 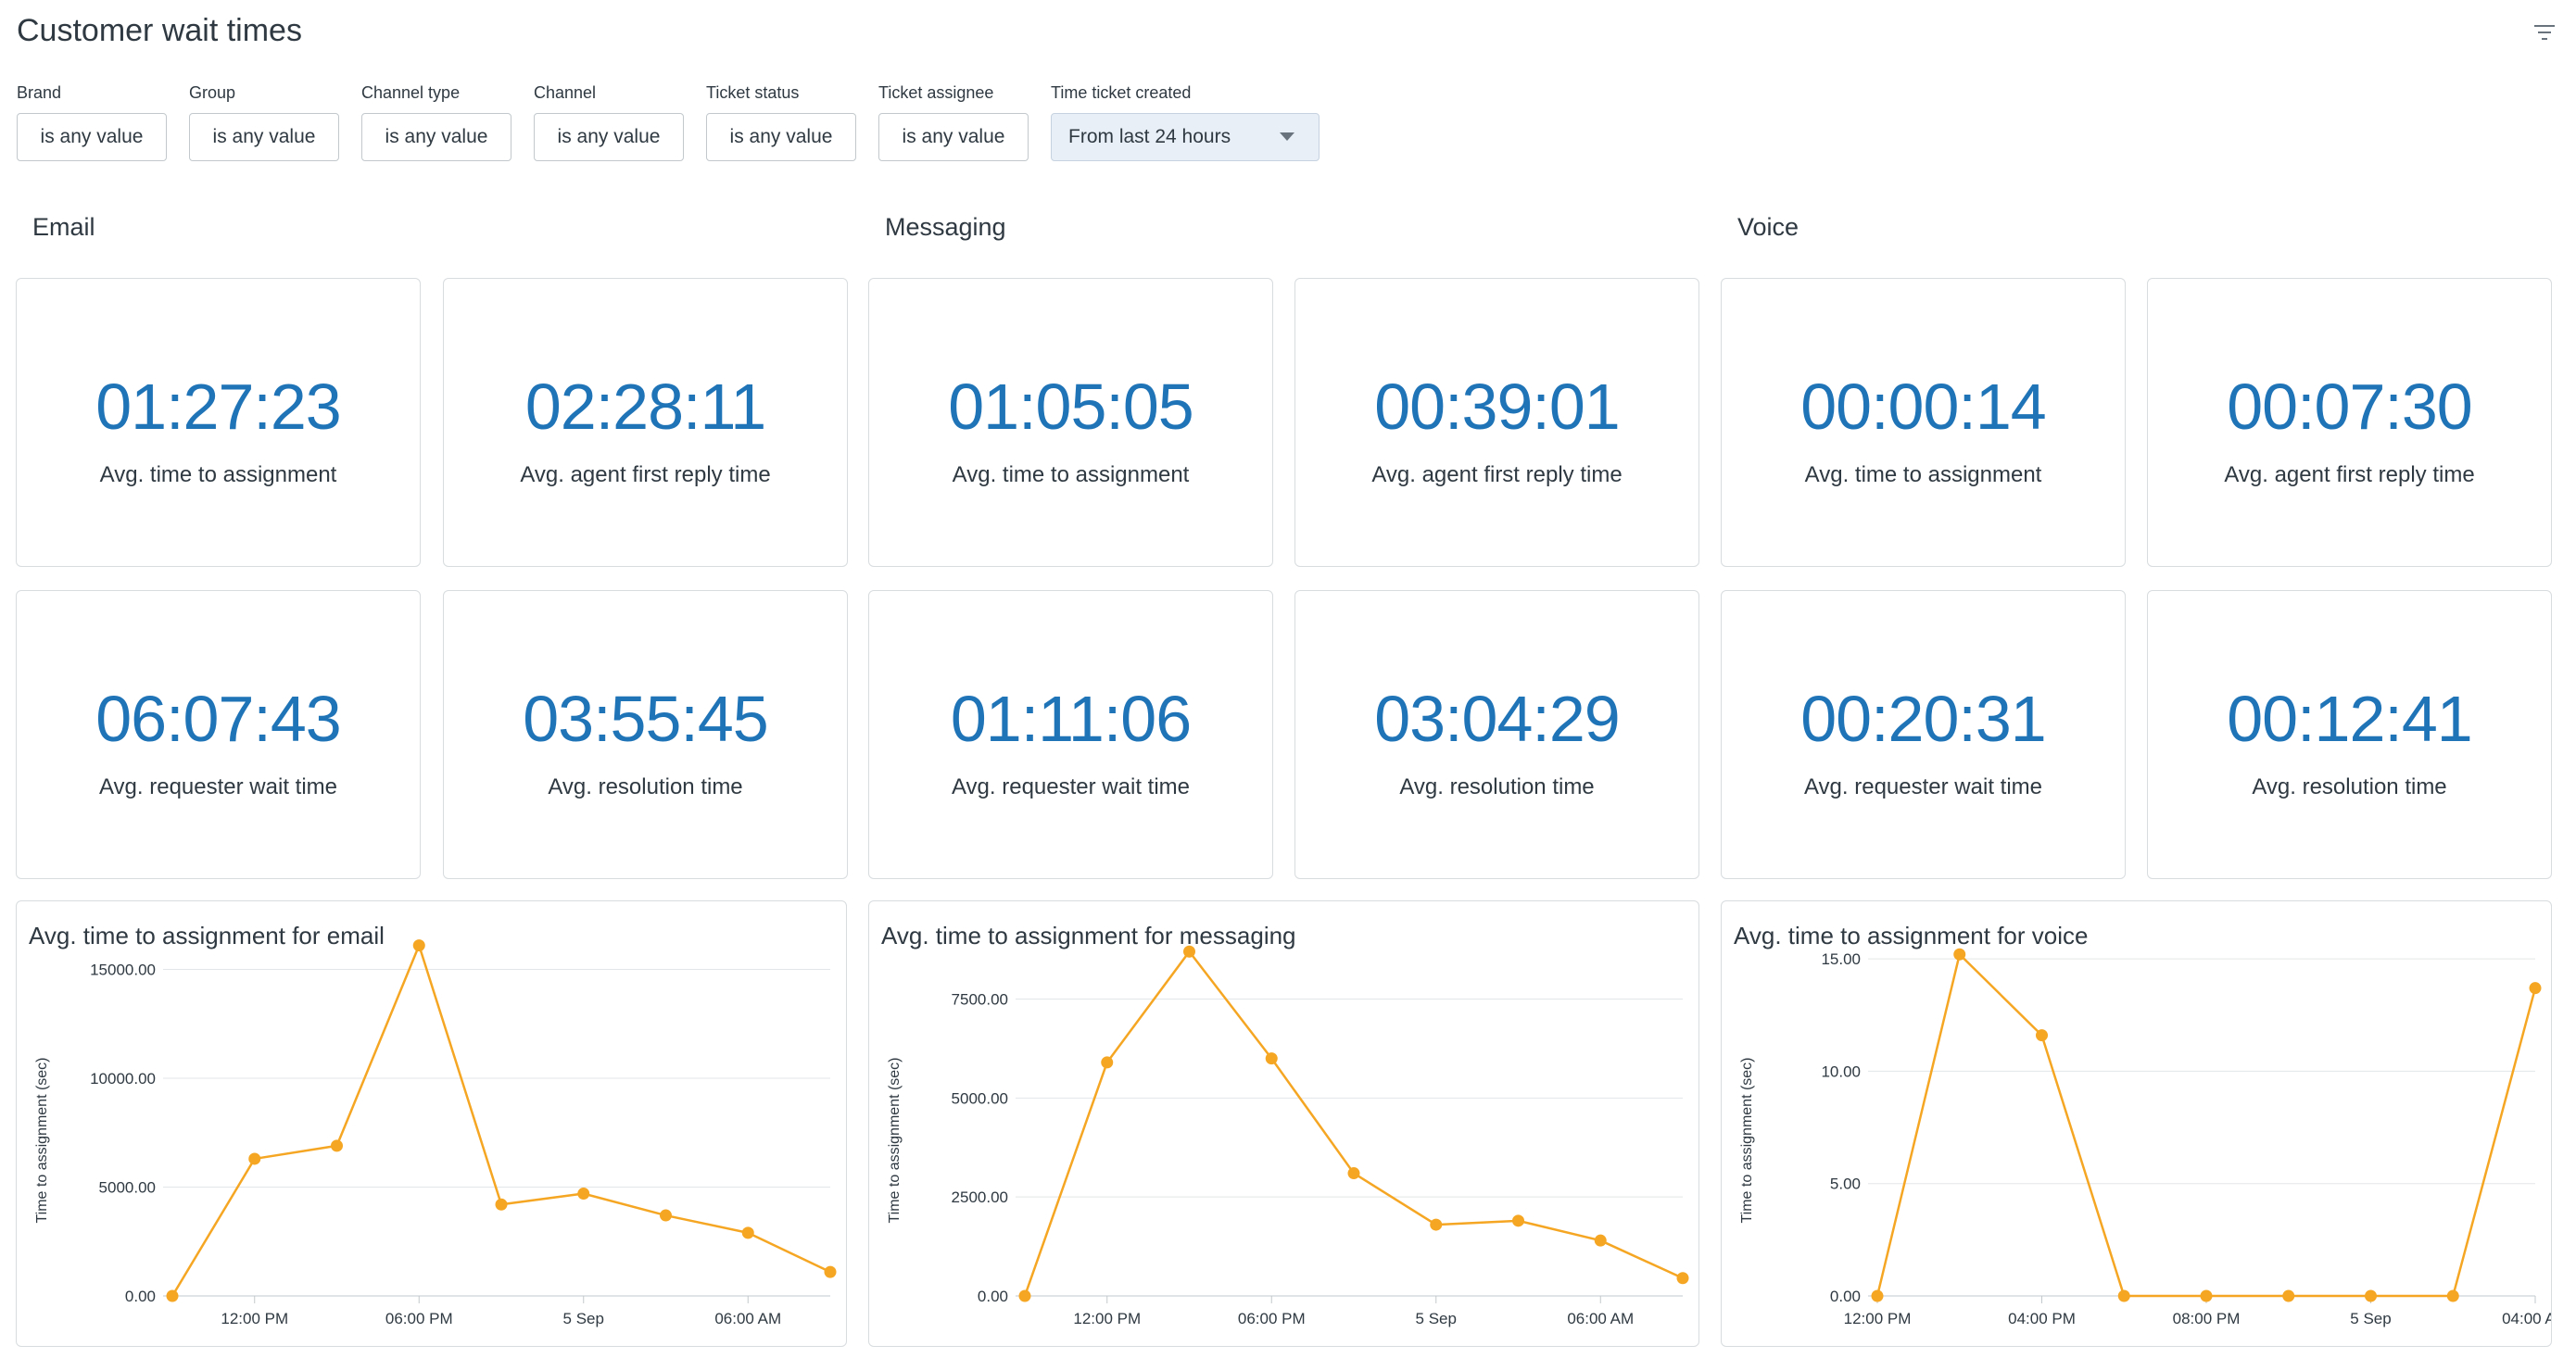 What do you see at coordinates (1768, 227) in the screenshot?
I see `section-title-voice: Voice` at bounding box center [1768, 227].